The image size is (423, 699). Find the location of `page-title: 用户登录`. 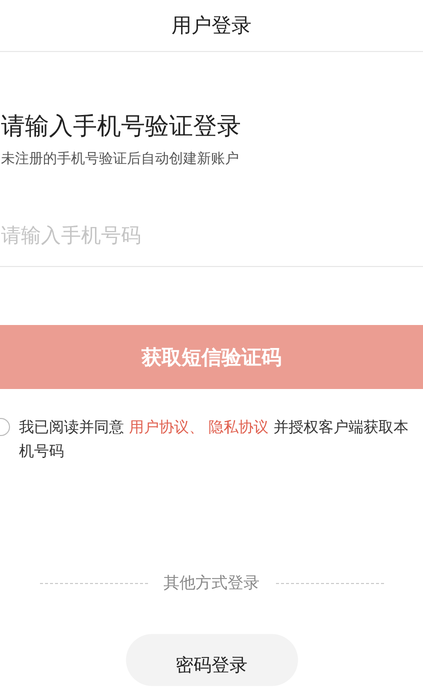

page-title: 用户登录 is located at coordinates (212, 25).